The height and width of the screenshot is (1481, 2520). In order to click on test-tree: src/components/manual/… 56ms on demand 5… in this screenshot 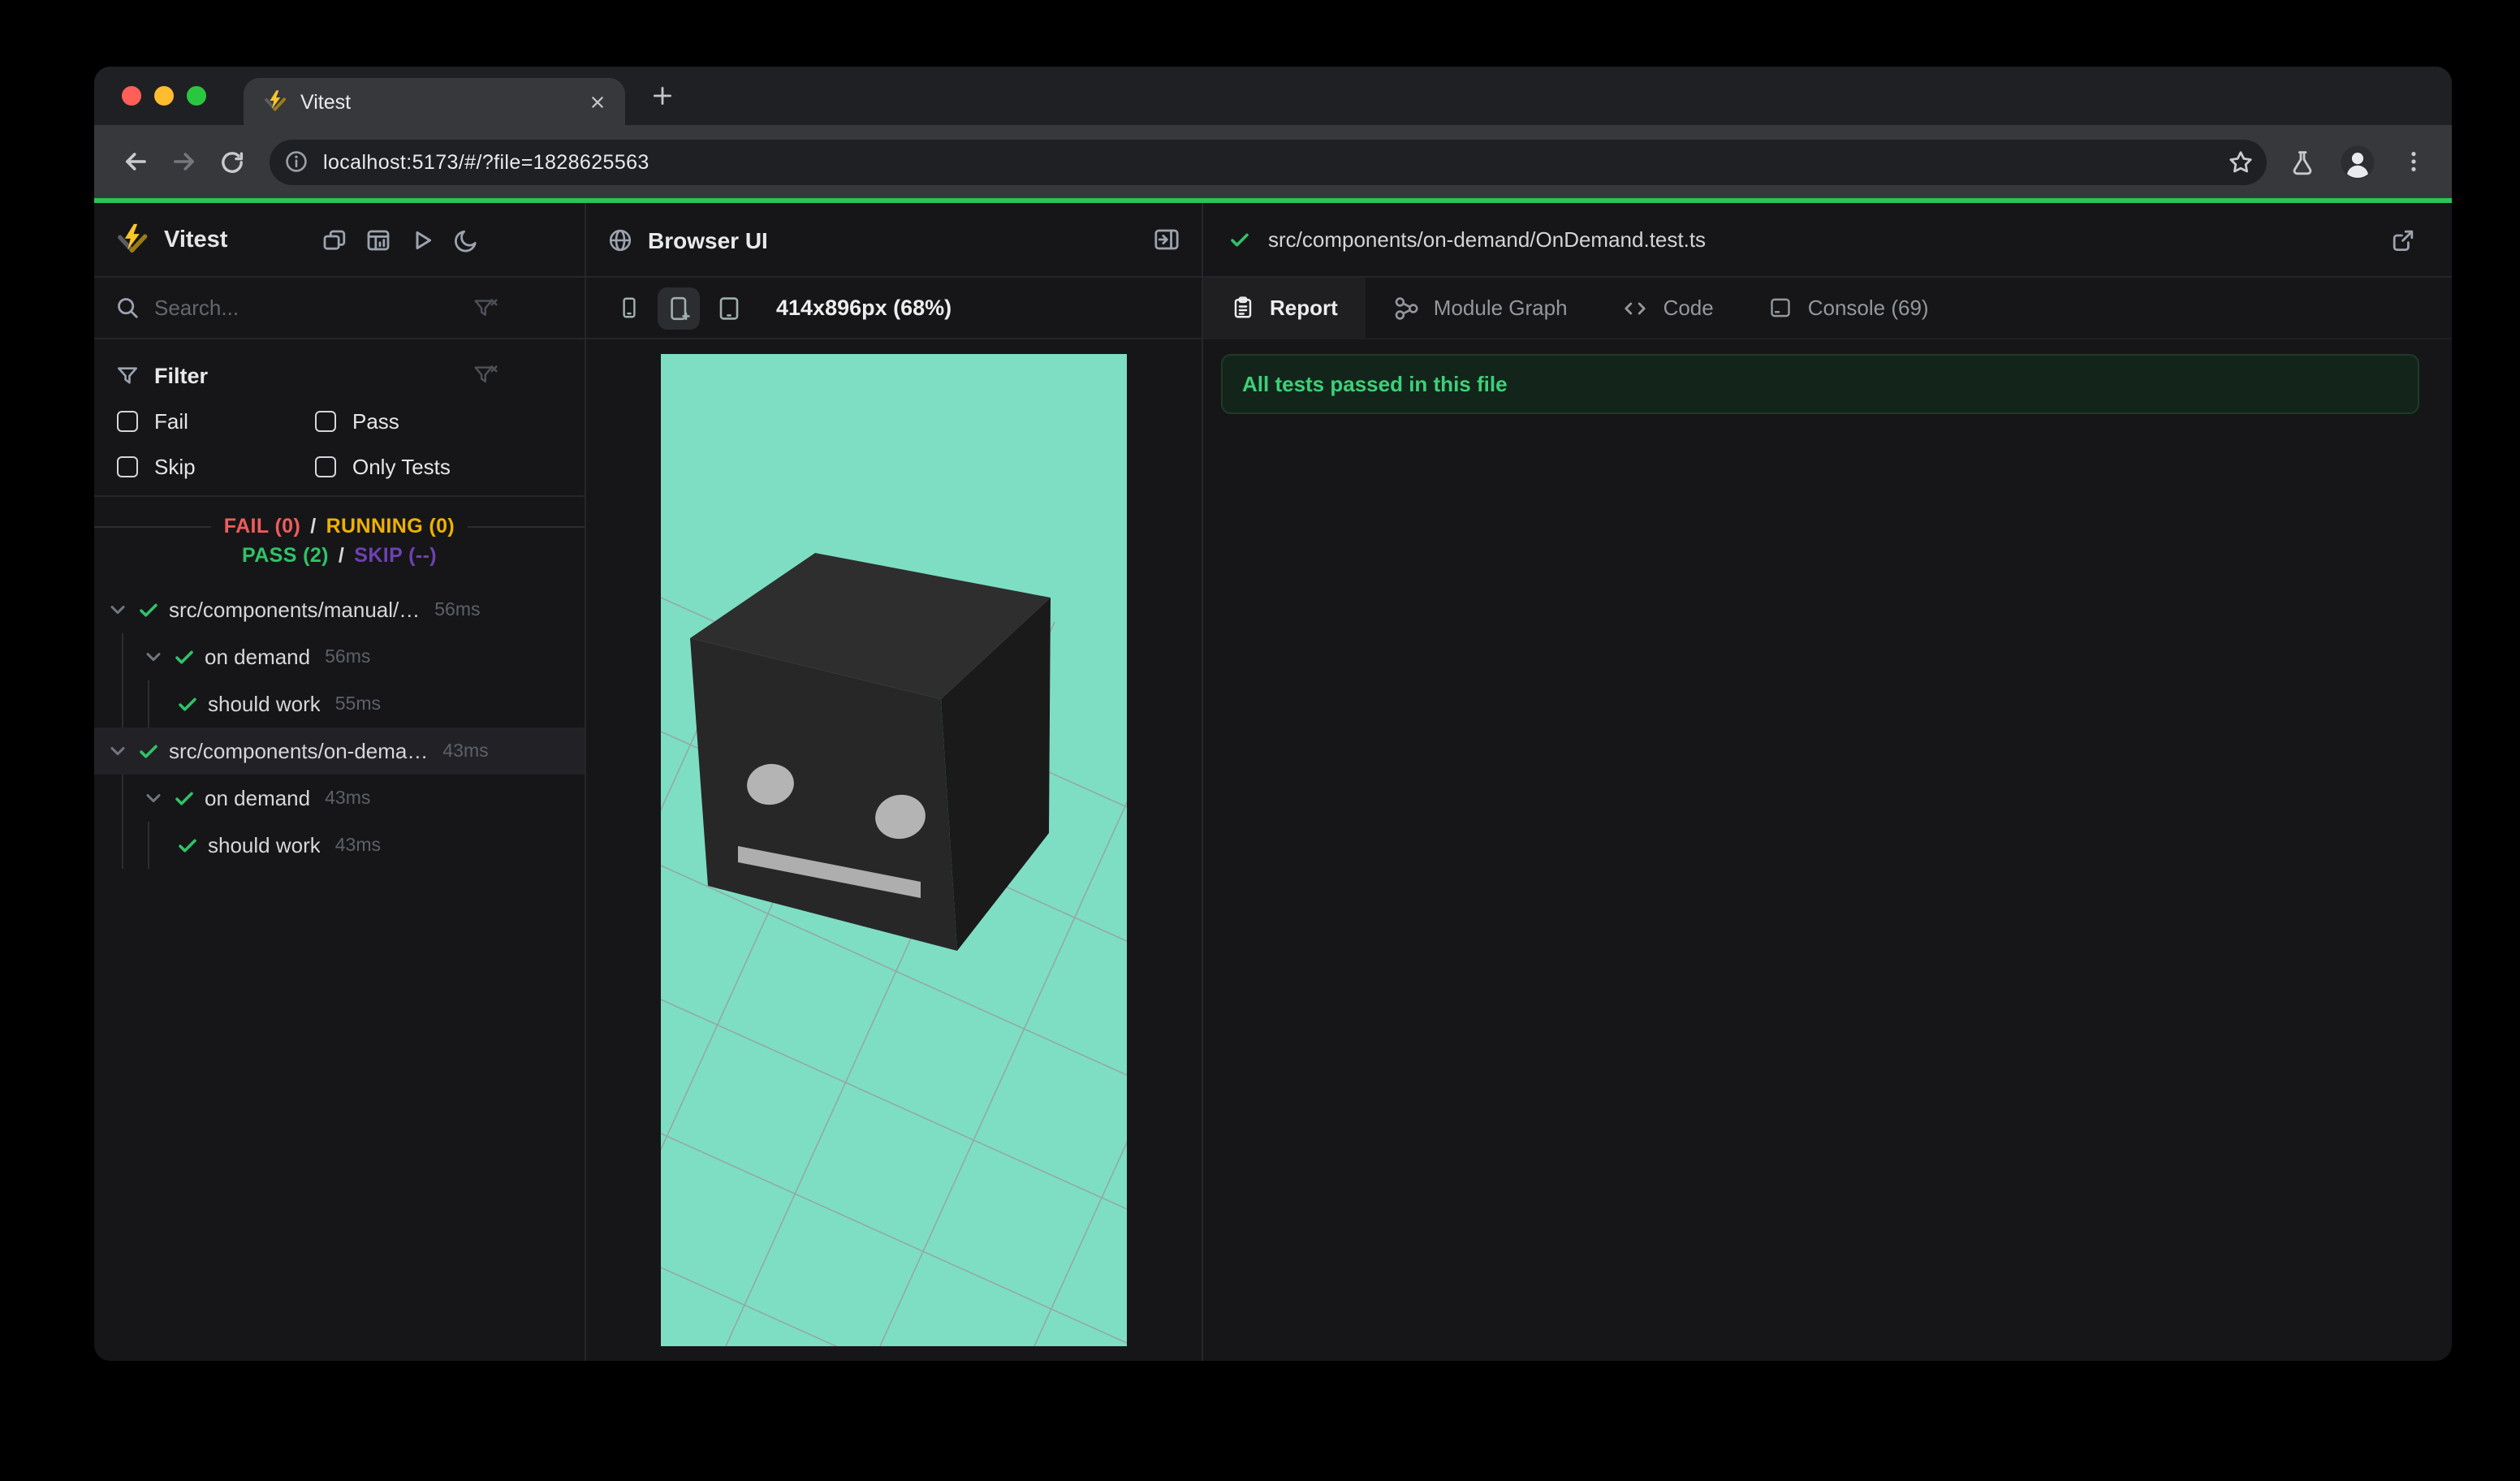, I will do `click(339, 970)`.